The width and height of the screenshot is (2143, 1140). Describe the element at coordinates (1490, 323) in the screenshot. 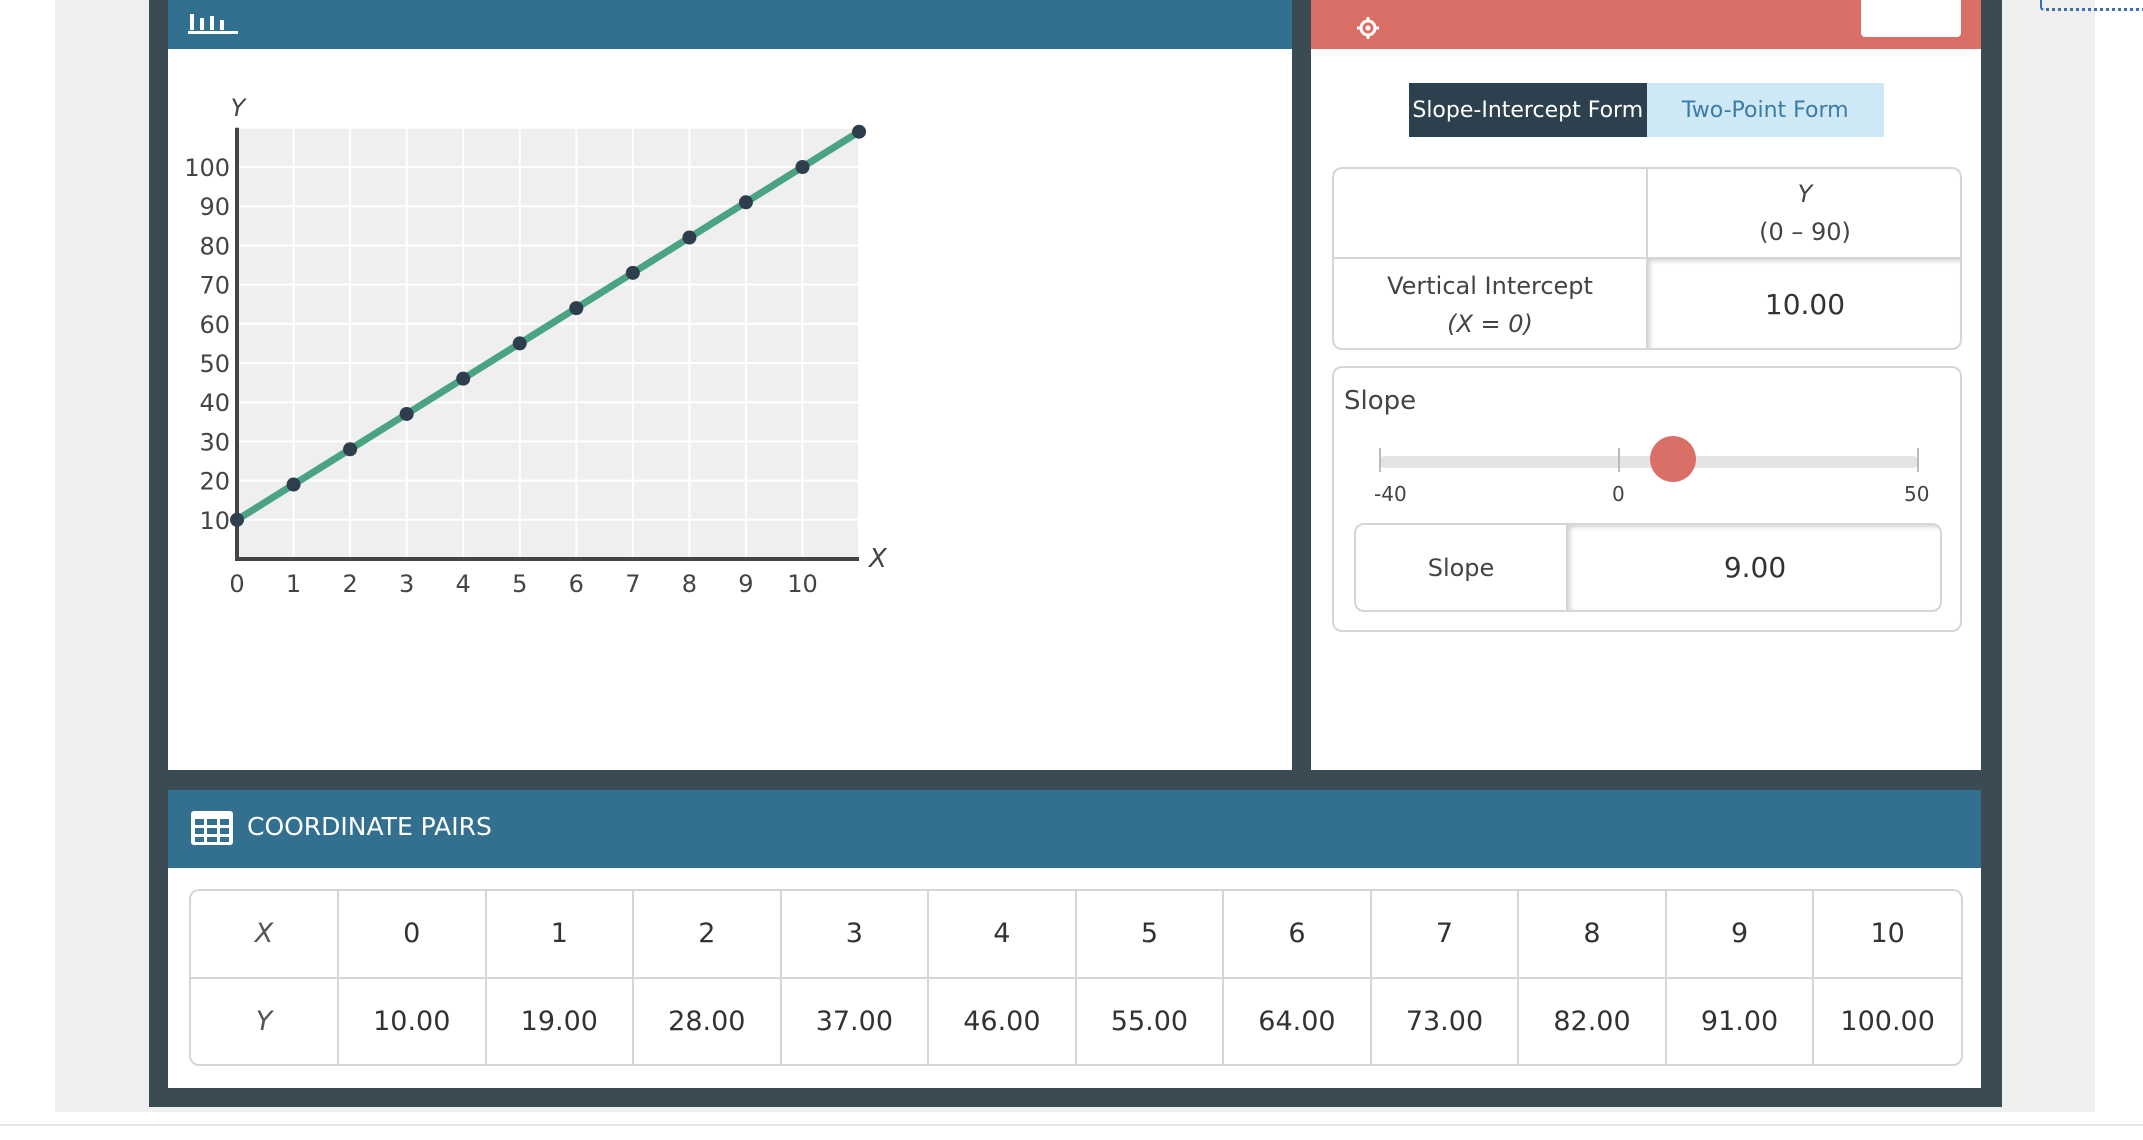

I see `intercept-condition-label: (X = 0)` at that location.